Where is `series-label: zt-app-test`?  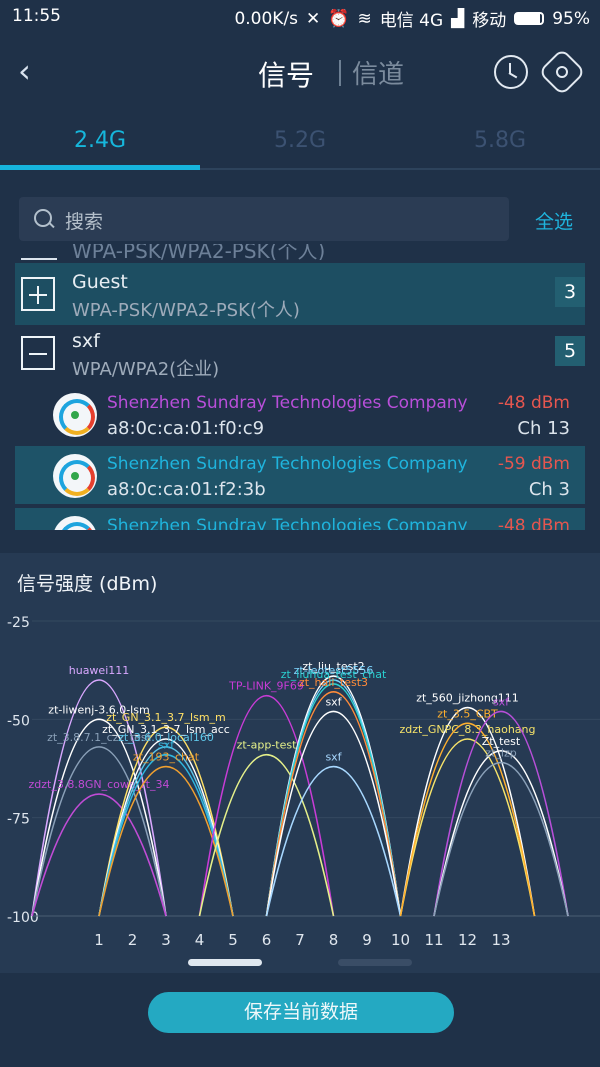 series-label: zt-app-test is located at coordinates (267, 745).